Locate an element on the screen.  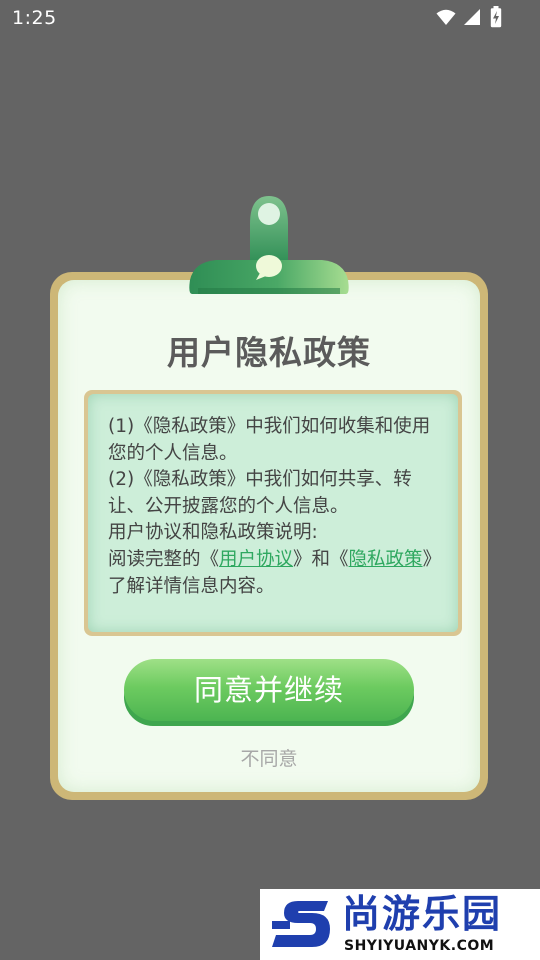
user-agreement-link: 用户协议 is located at coordinates (256, 559).